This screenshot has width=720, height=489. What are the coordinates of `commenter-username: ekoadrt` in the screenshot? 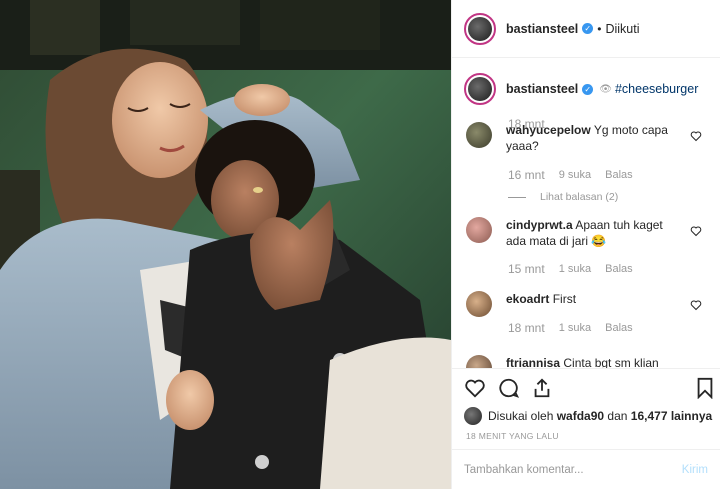 It's located at (527, 299).